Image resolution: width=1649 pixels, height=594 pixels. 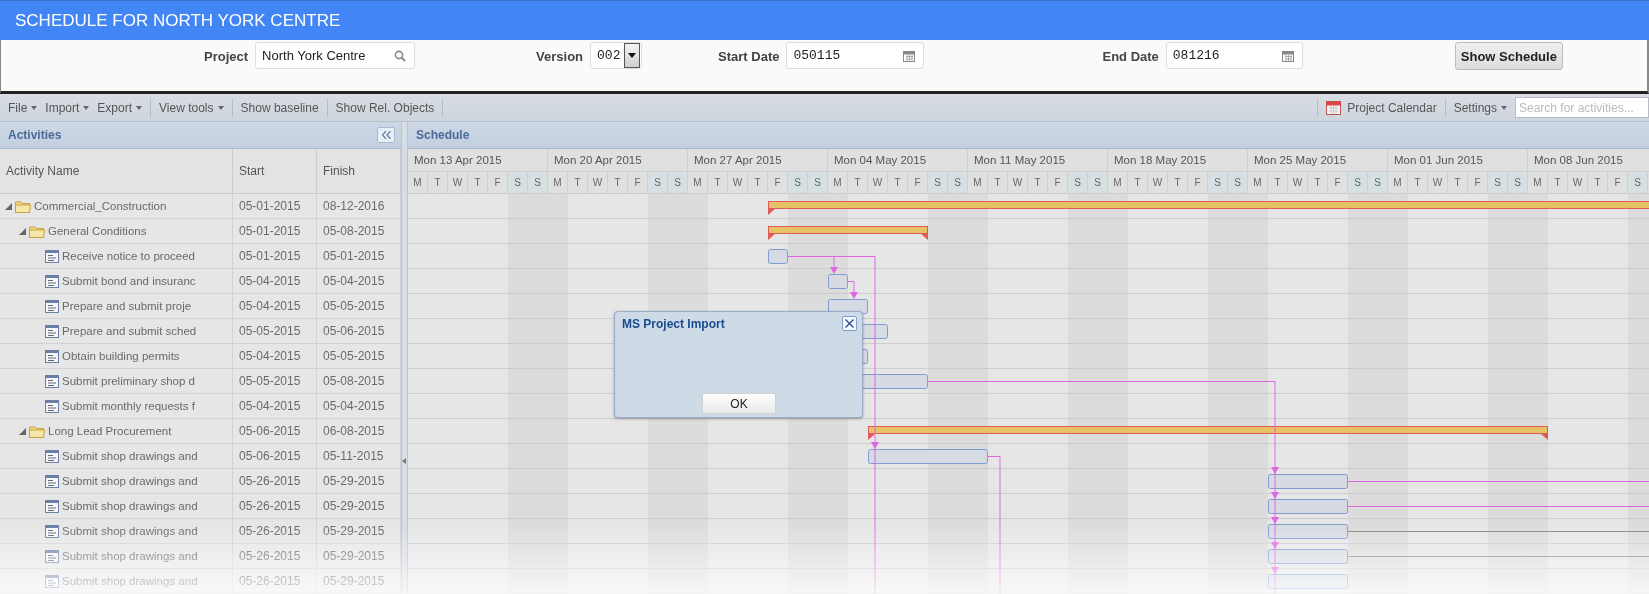 I want to click on collapse-button, so click(x=386, y=135).